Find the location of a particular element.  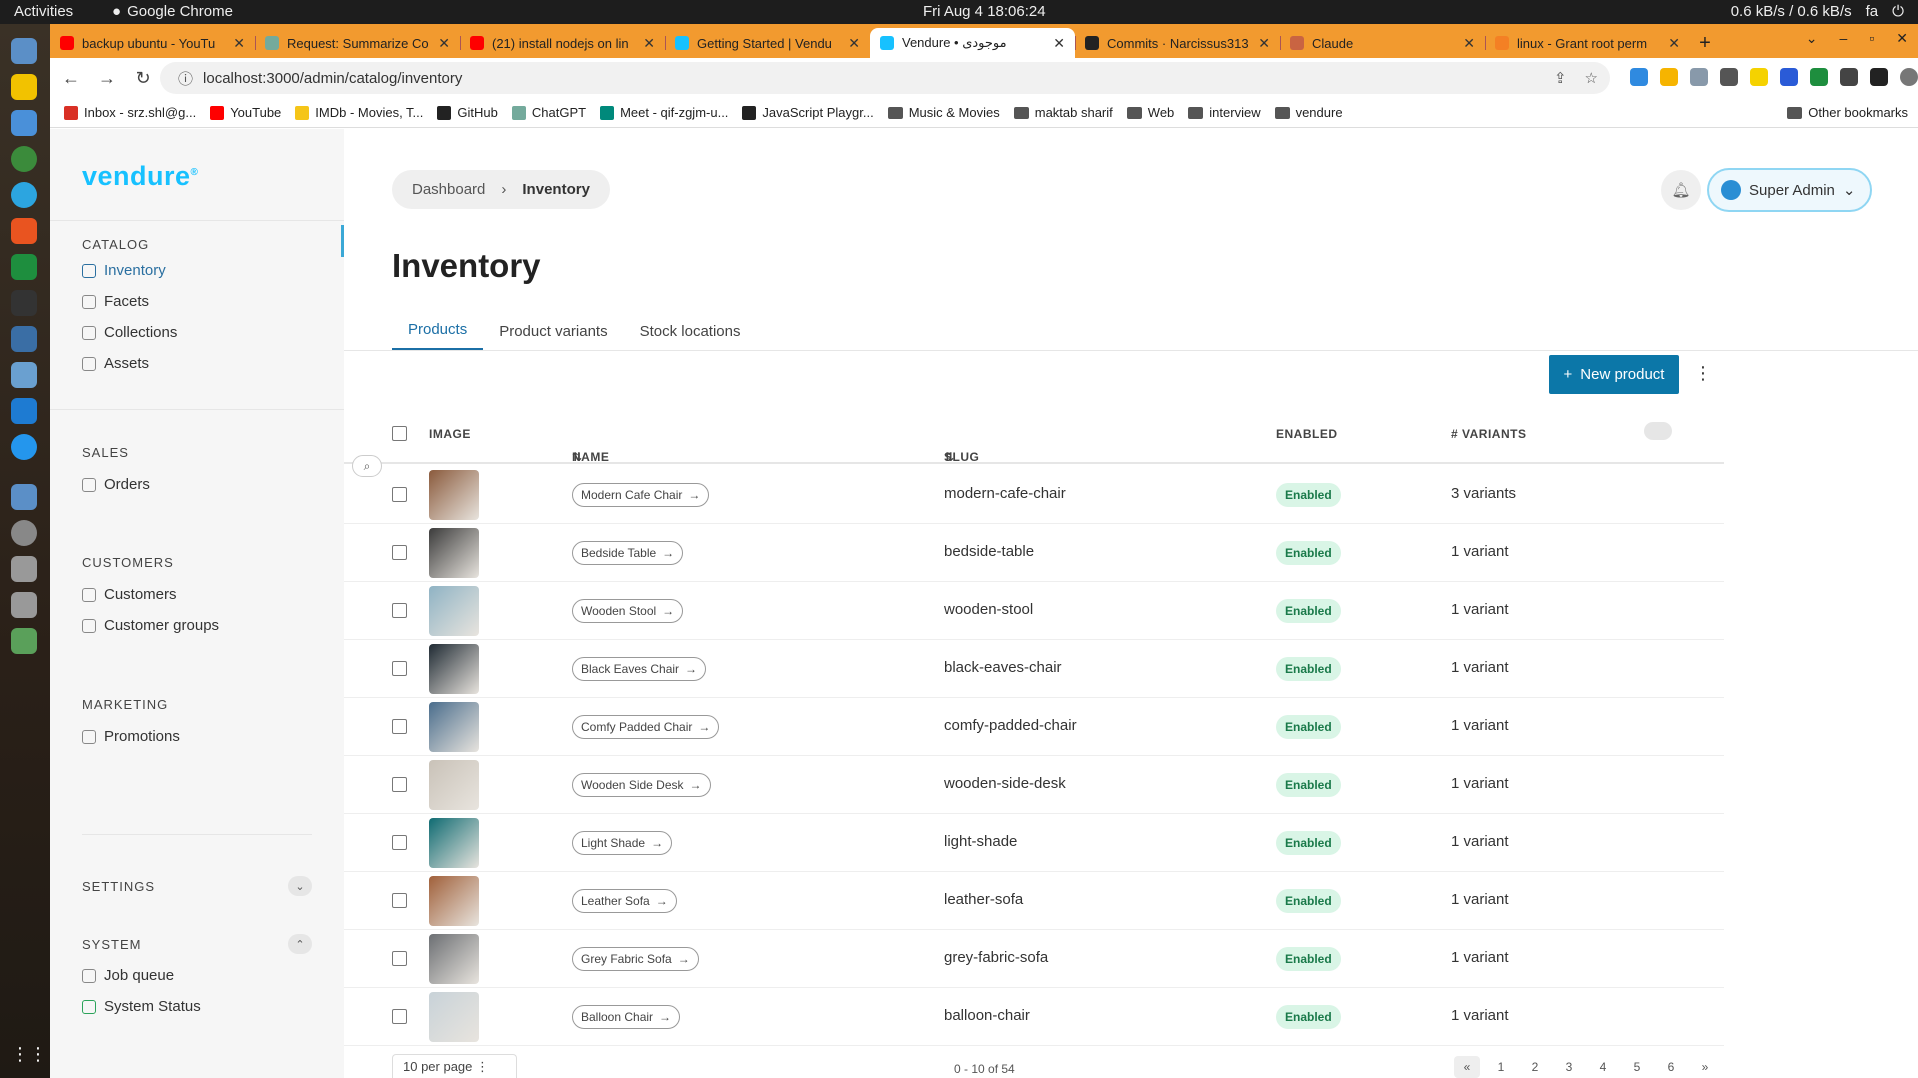

bookmark-folder: Web is located at coordinates (1150, 112).